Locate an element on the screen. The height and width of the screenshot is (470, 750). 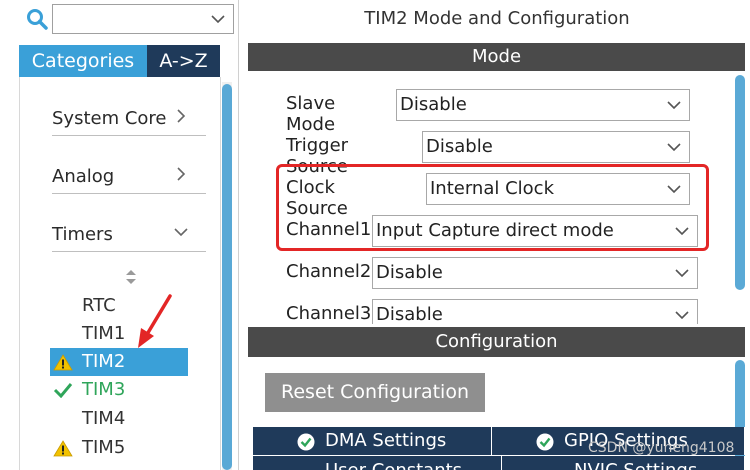
red-highlight-box is located at coordinates (492, 207).